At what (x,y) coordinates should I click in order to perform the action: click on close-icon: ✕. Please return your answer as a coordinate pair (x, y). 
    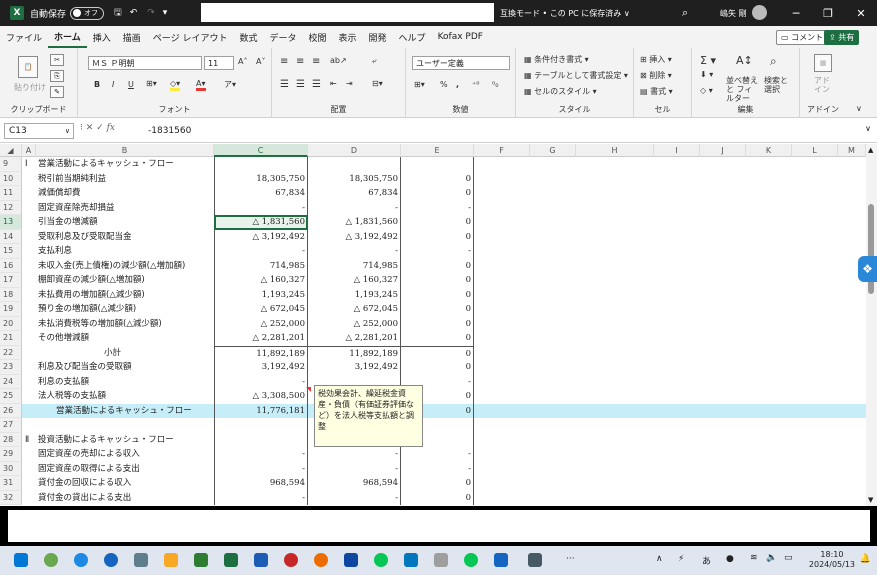
    Looking at the image, I should click on (861, 13).